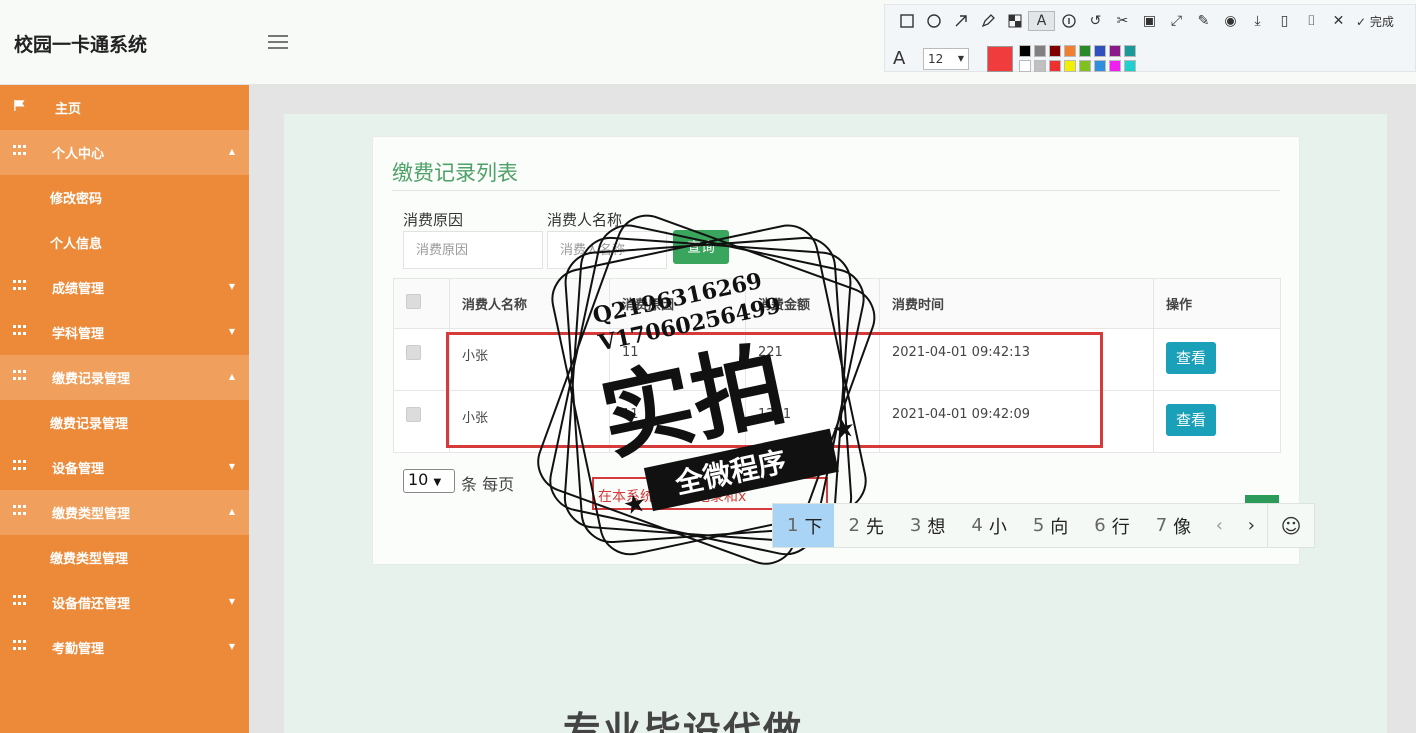  I want to click on undo-icon: ↺, so click(1095, 21).